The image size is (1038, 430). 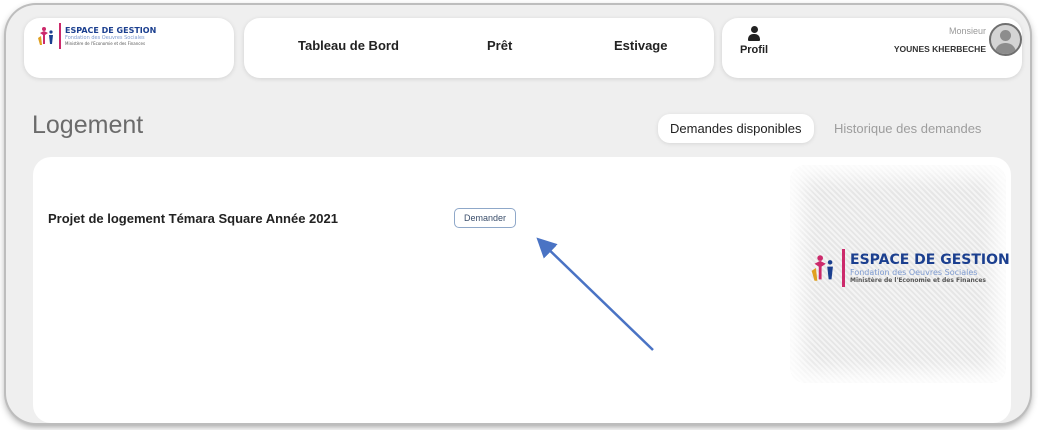 I want to click on annotation-arrow-icon, so click(x=595, y=294).